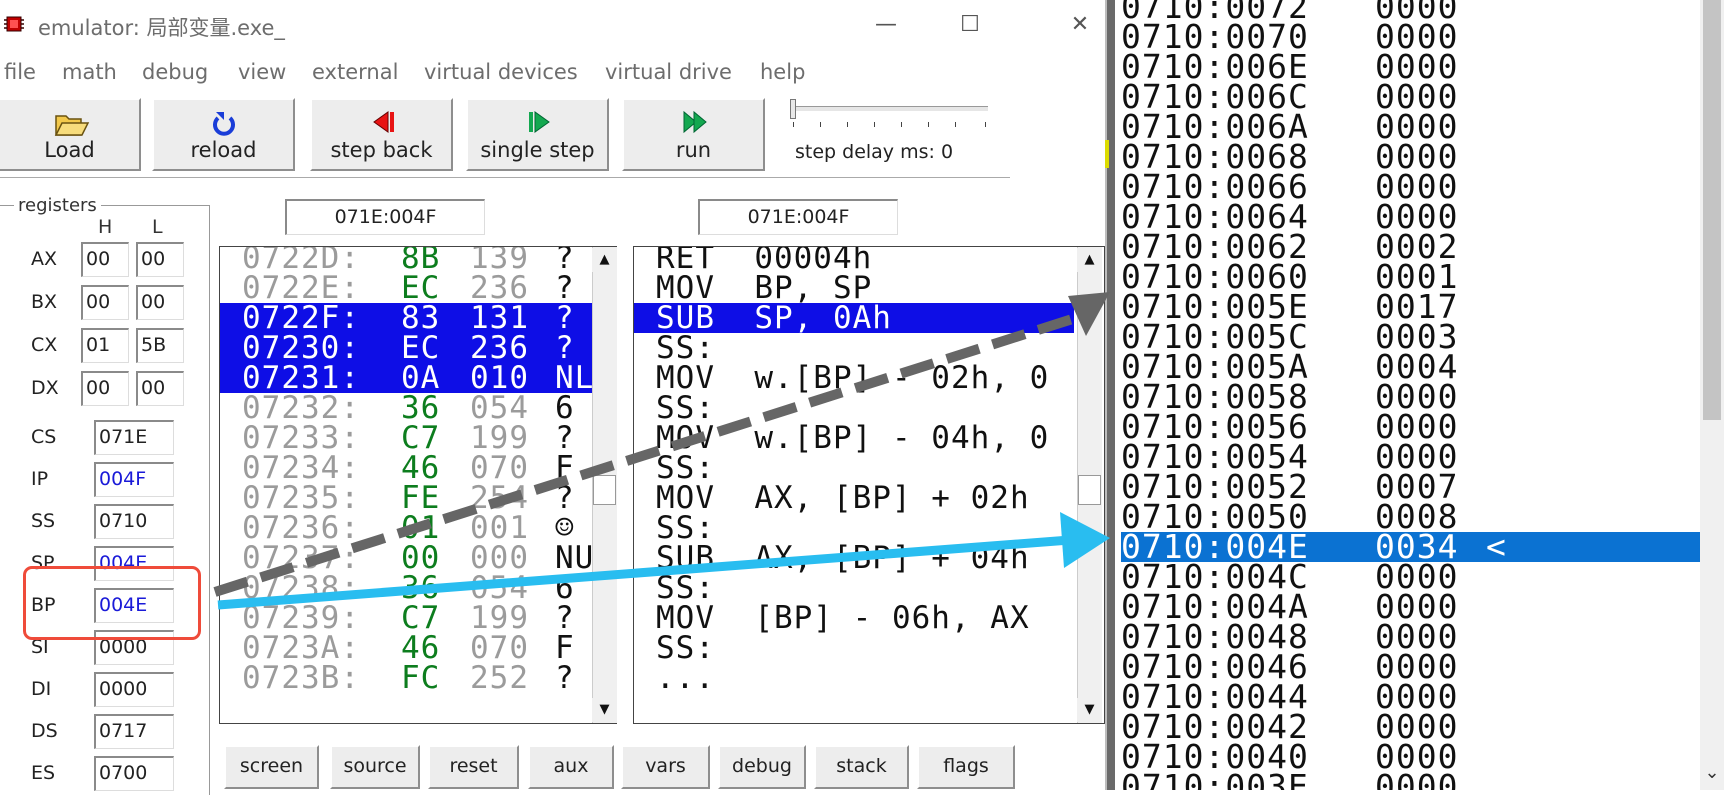 Image resolution: width=1724 pixels, height=795 pixels. Describe the element at coordinates (644, 572) in the screenshot. I see `cyan-arrow` at that location.